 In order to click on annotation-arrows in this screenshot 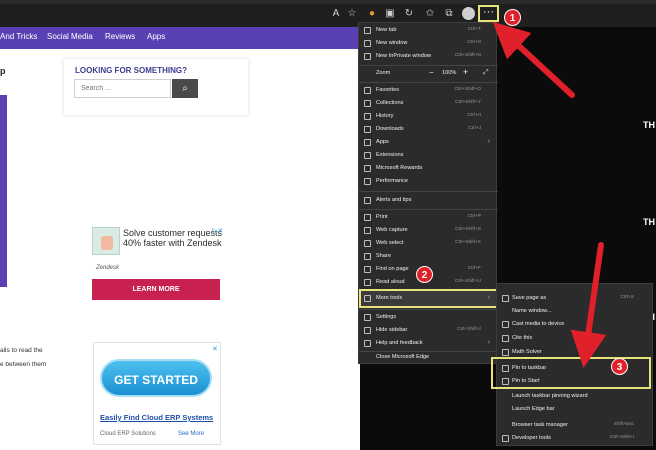, I will do `click(549, 194)`.